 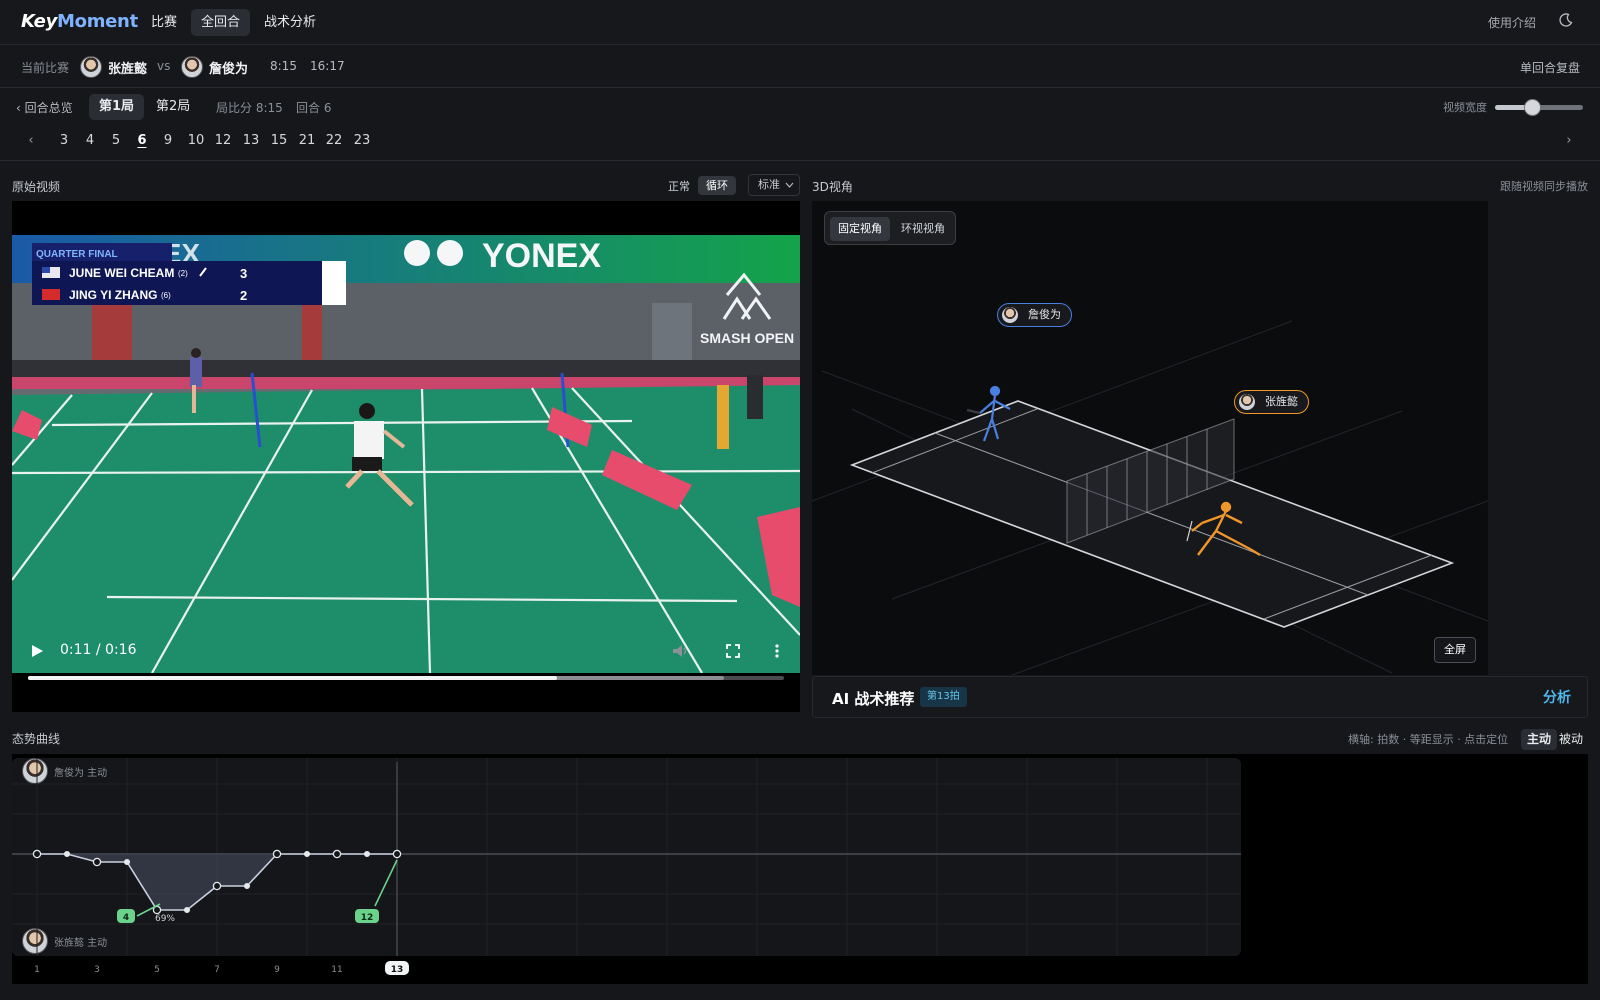 I want to click on rally-next-button: ›, so click(x=1569, y=140).